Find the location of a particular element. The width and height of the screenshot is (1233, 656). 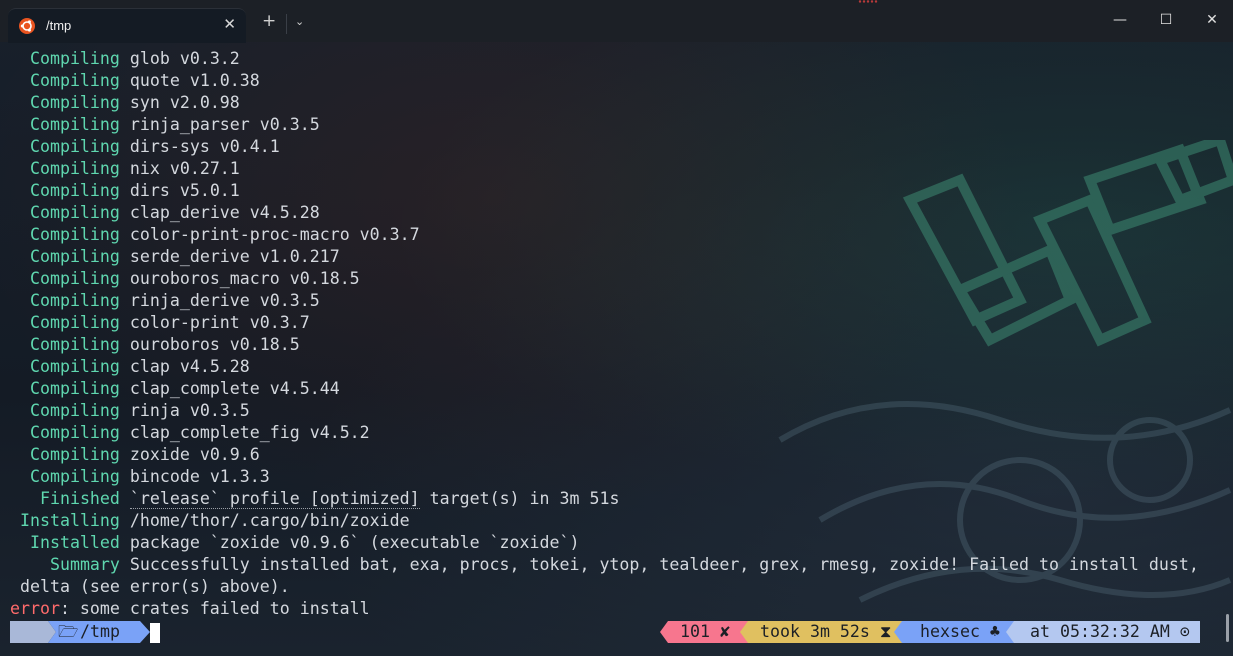

scrollbar-thumb is located at coordinates (1227, 628).